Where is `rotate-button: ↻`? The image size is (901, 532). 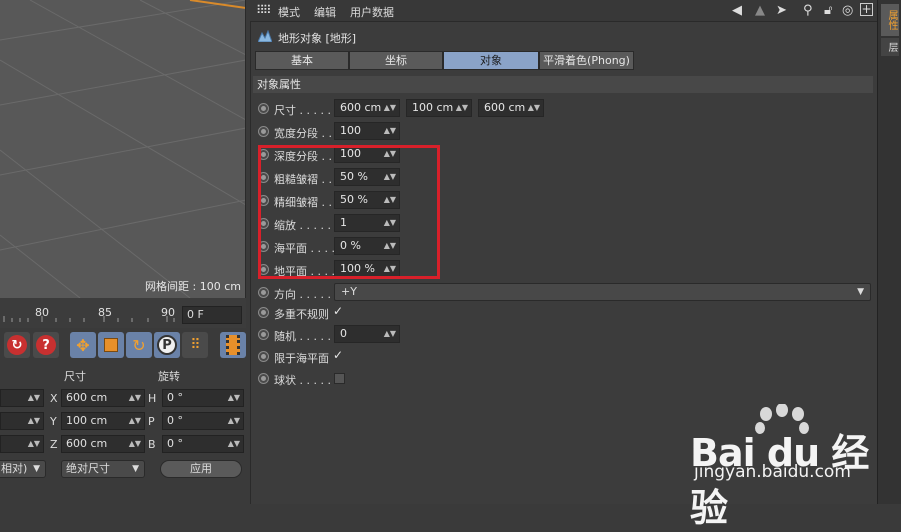
rotate-button: ↻ is located at coordinates (139, 345).